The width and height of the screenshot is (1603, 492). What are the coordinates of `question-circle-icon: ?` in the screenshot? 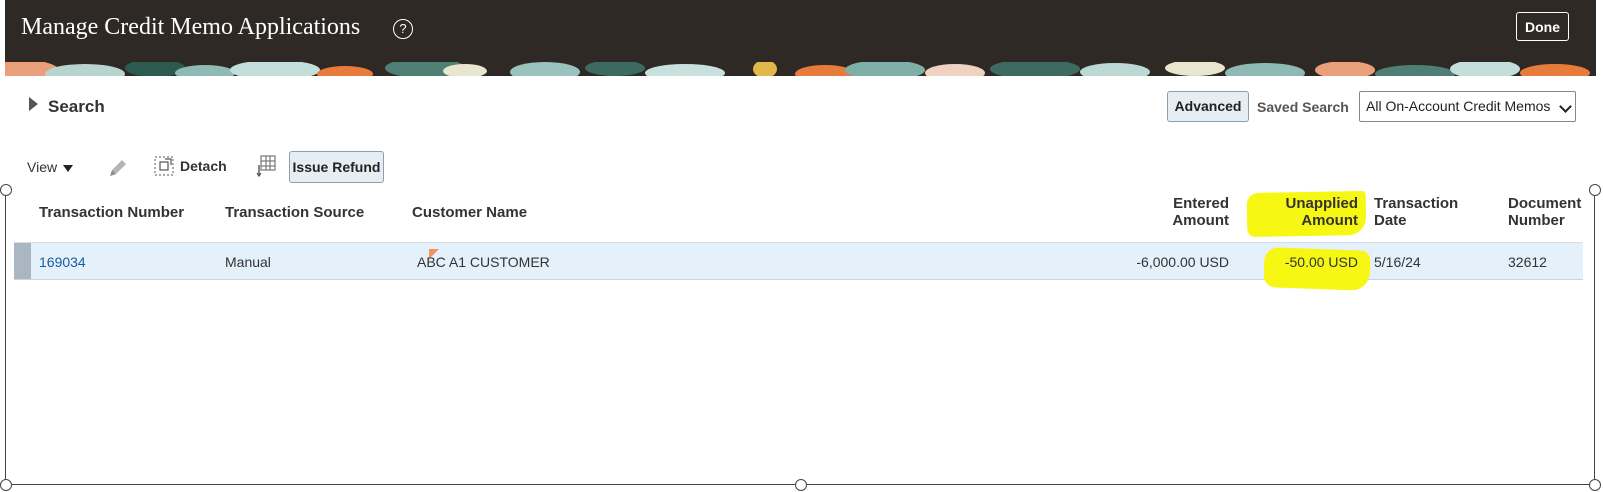 It's located at (403, 29).